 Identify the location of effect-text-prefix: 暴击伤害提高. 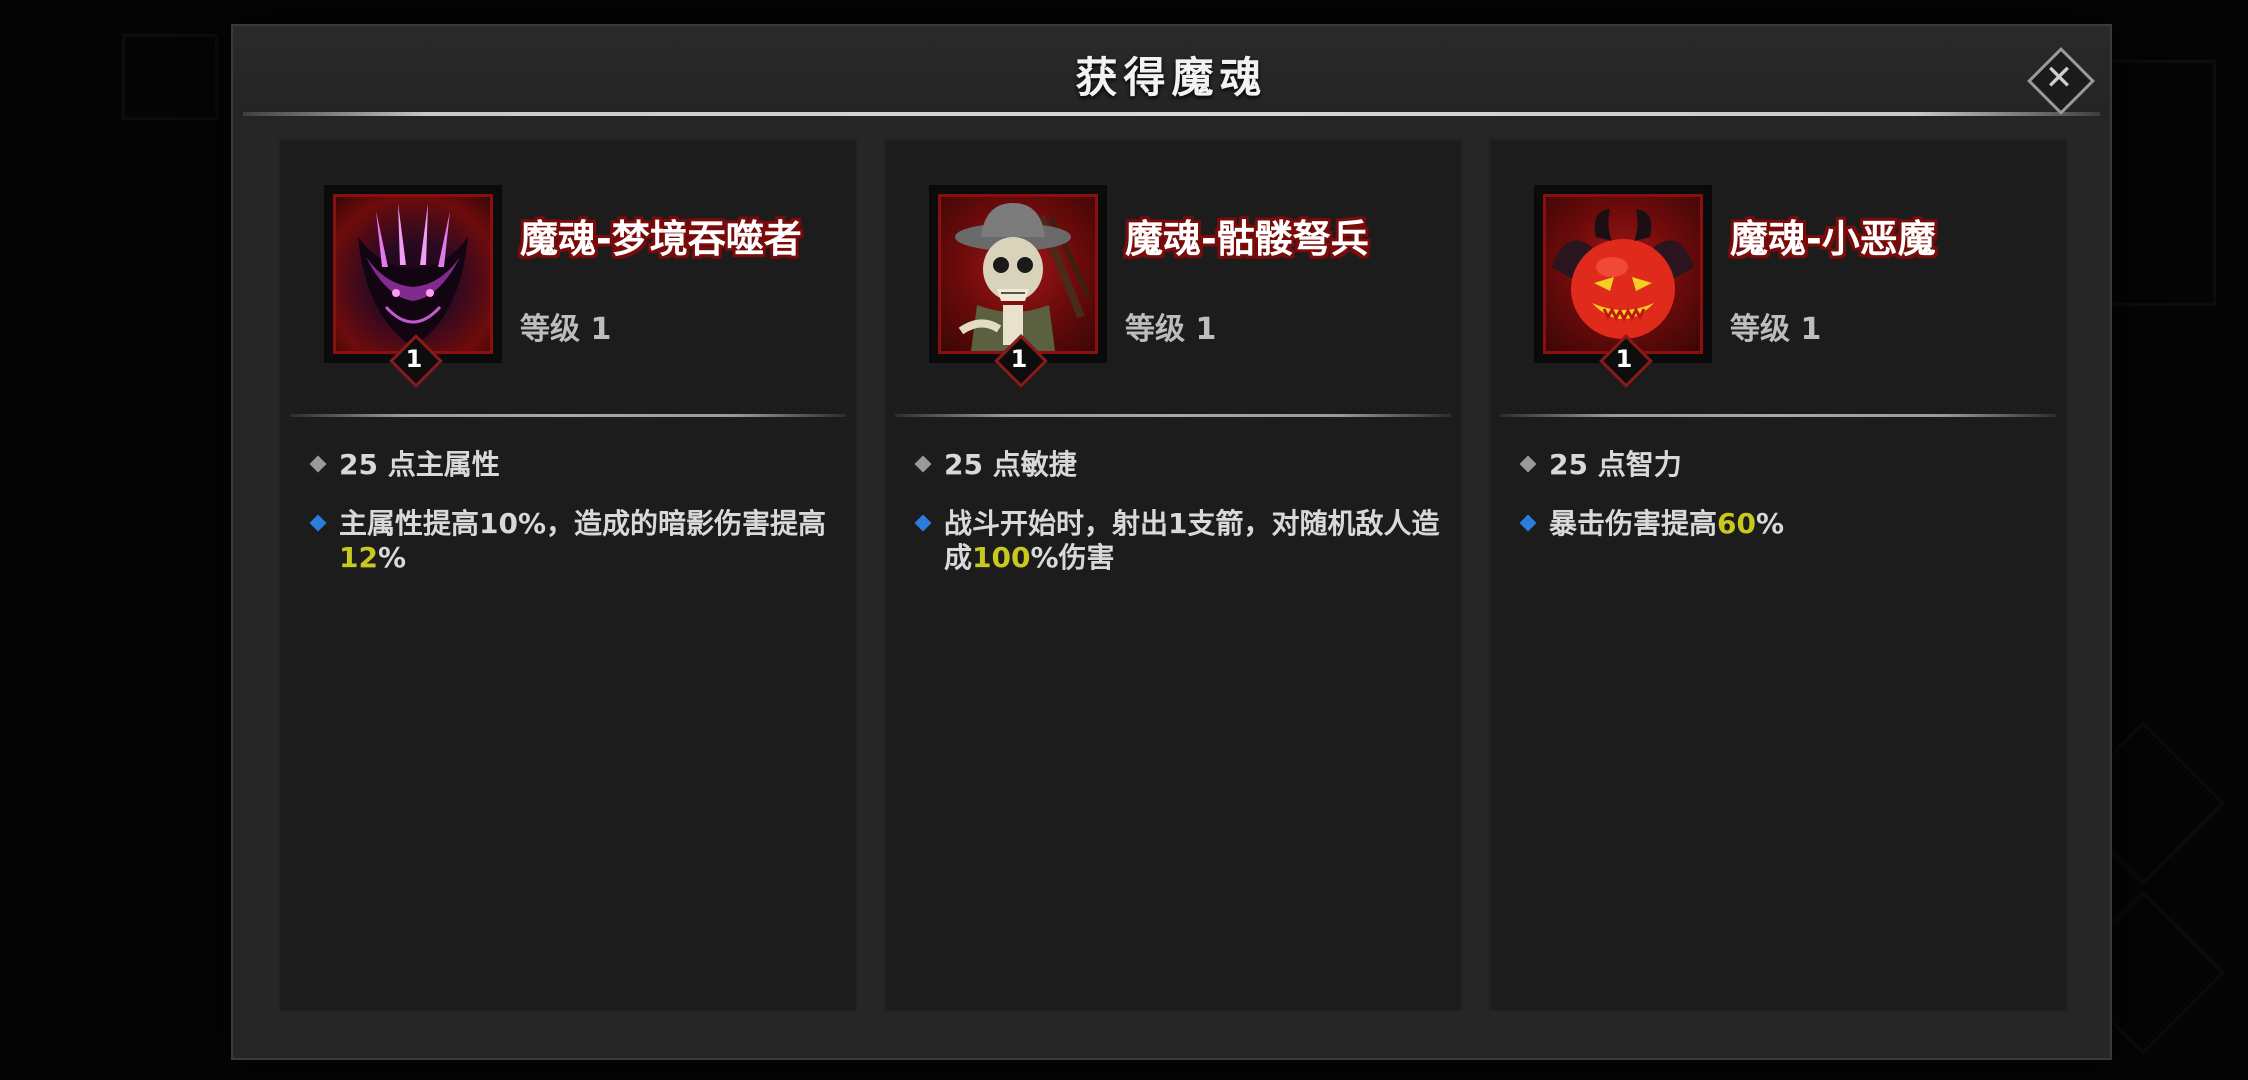
(1633, 523).